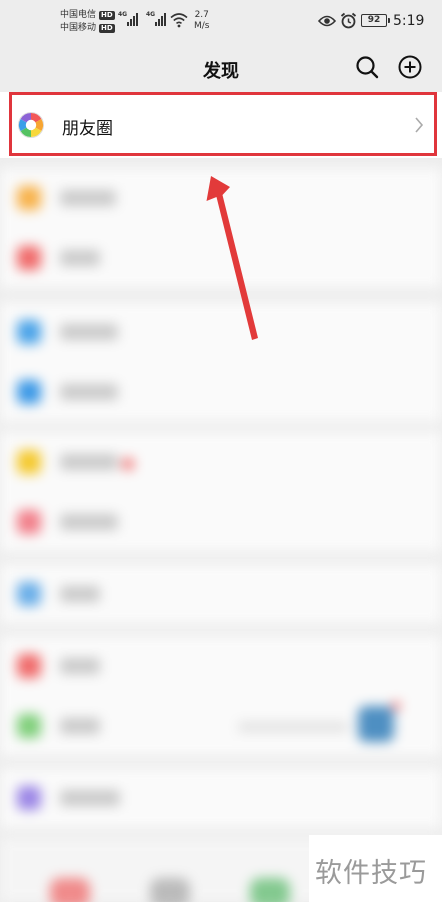 The width and height of the screenshot is (442, 902). I want to click on moments-aperture-icon, so click(31, 125).